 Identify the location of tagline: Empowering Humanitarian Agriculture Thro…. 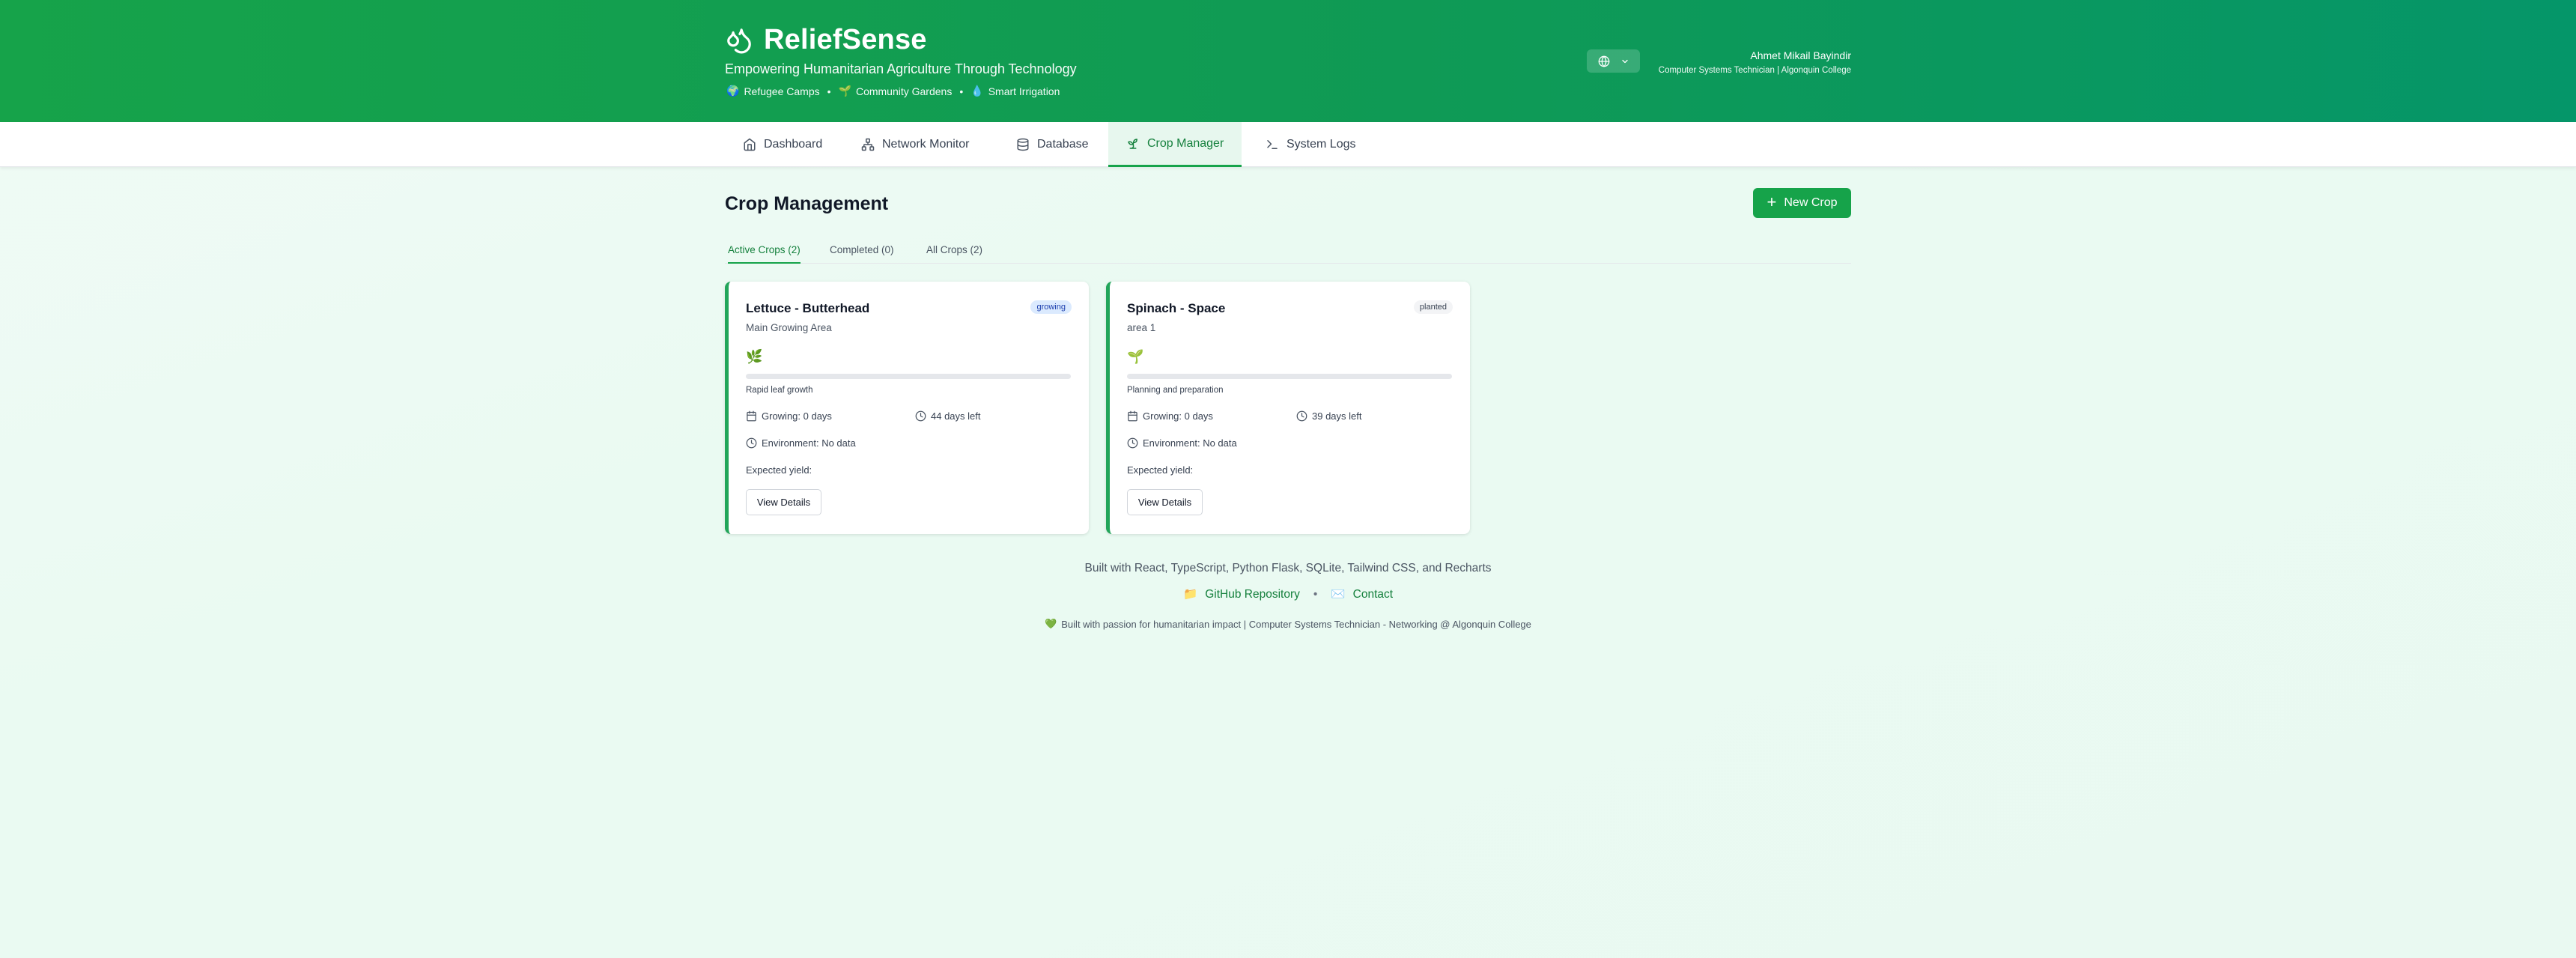
(901, 68).